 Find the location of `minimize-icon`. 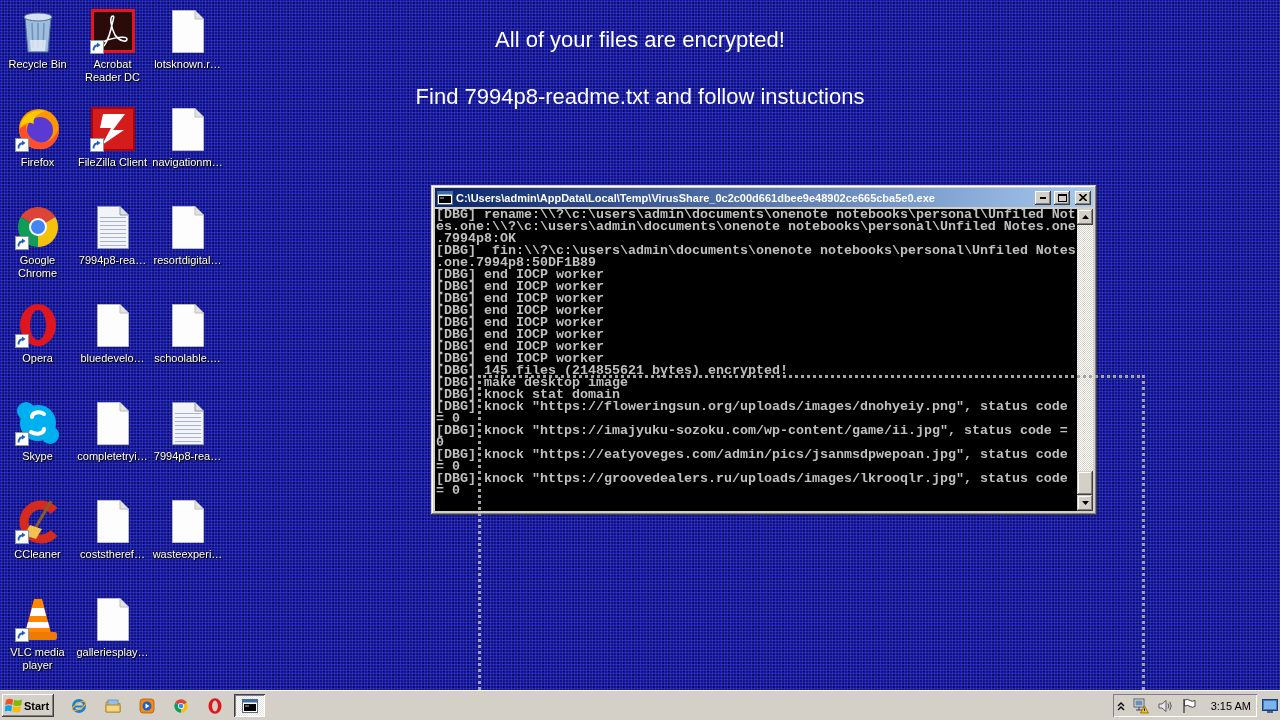

minimize-icon is located at coordinates (1043, 197).